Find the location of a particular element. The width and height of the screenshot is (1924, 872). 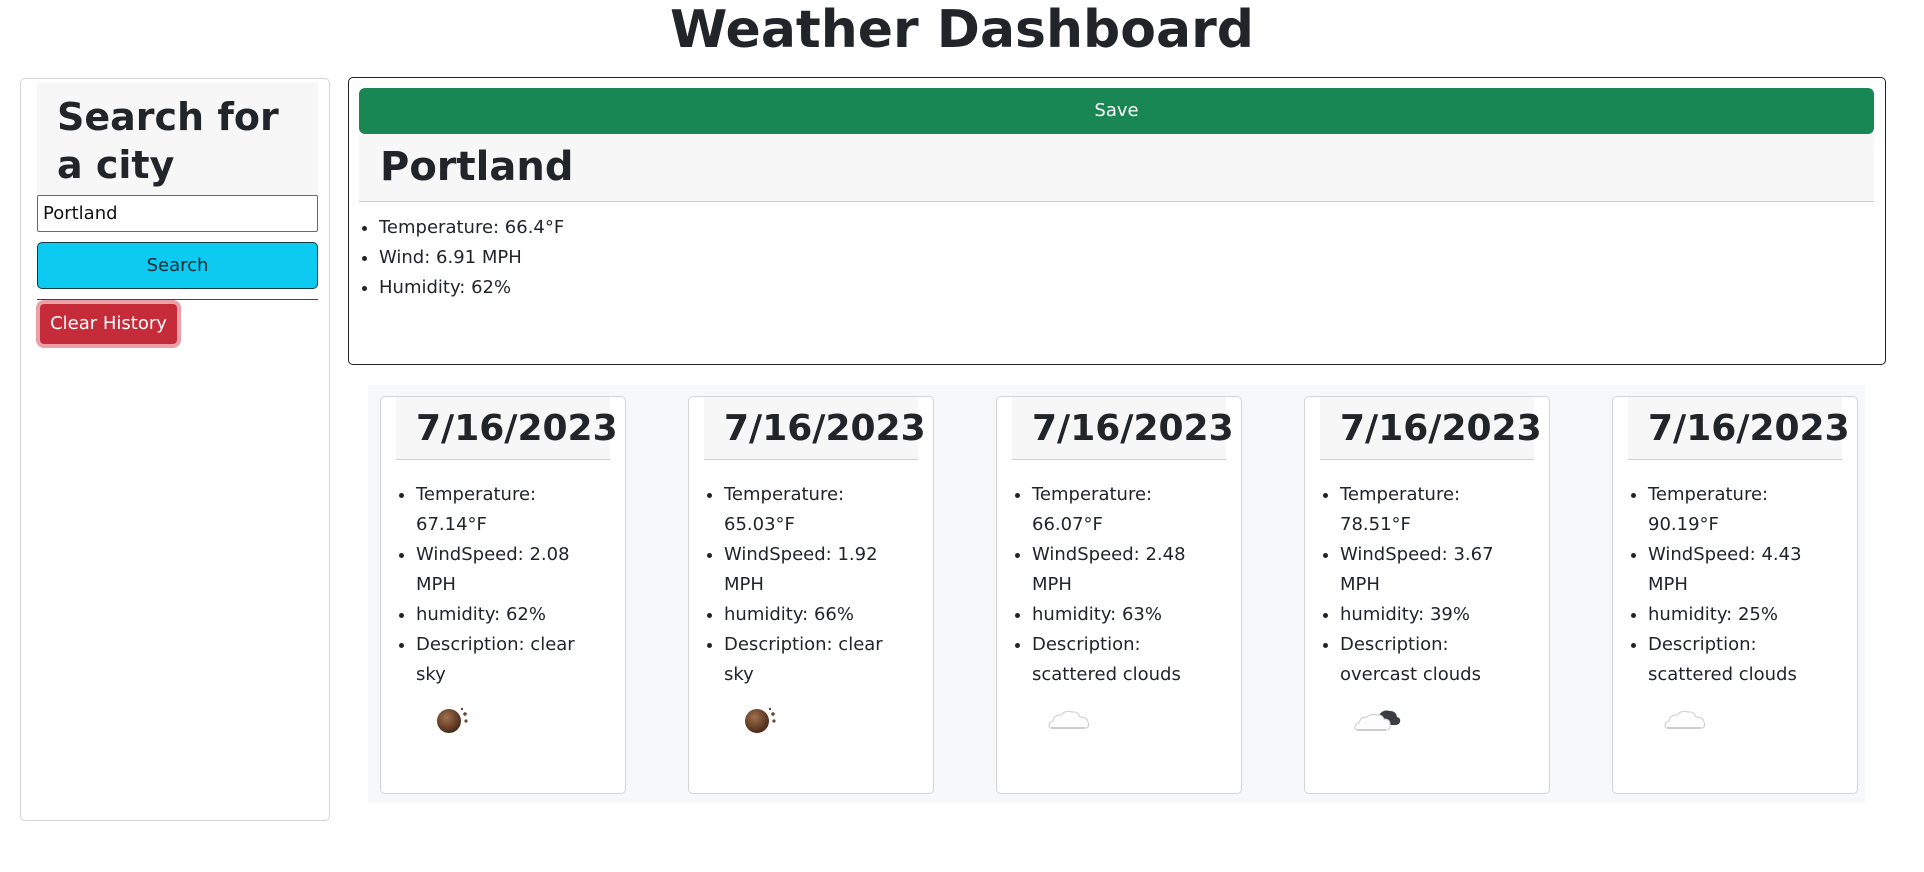

sidebar-heading-box: Search for a city is located at coordinates (177, 139).